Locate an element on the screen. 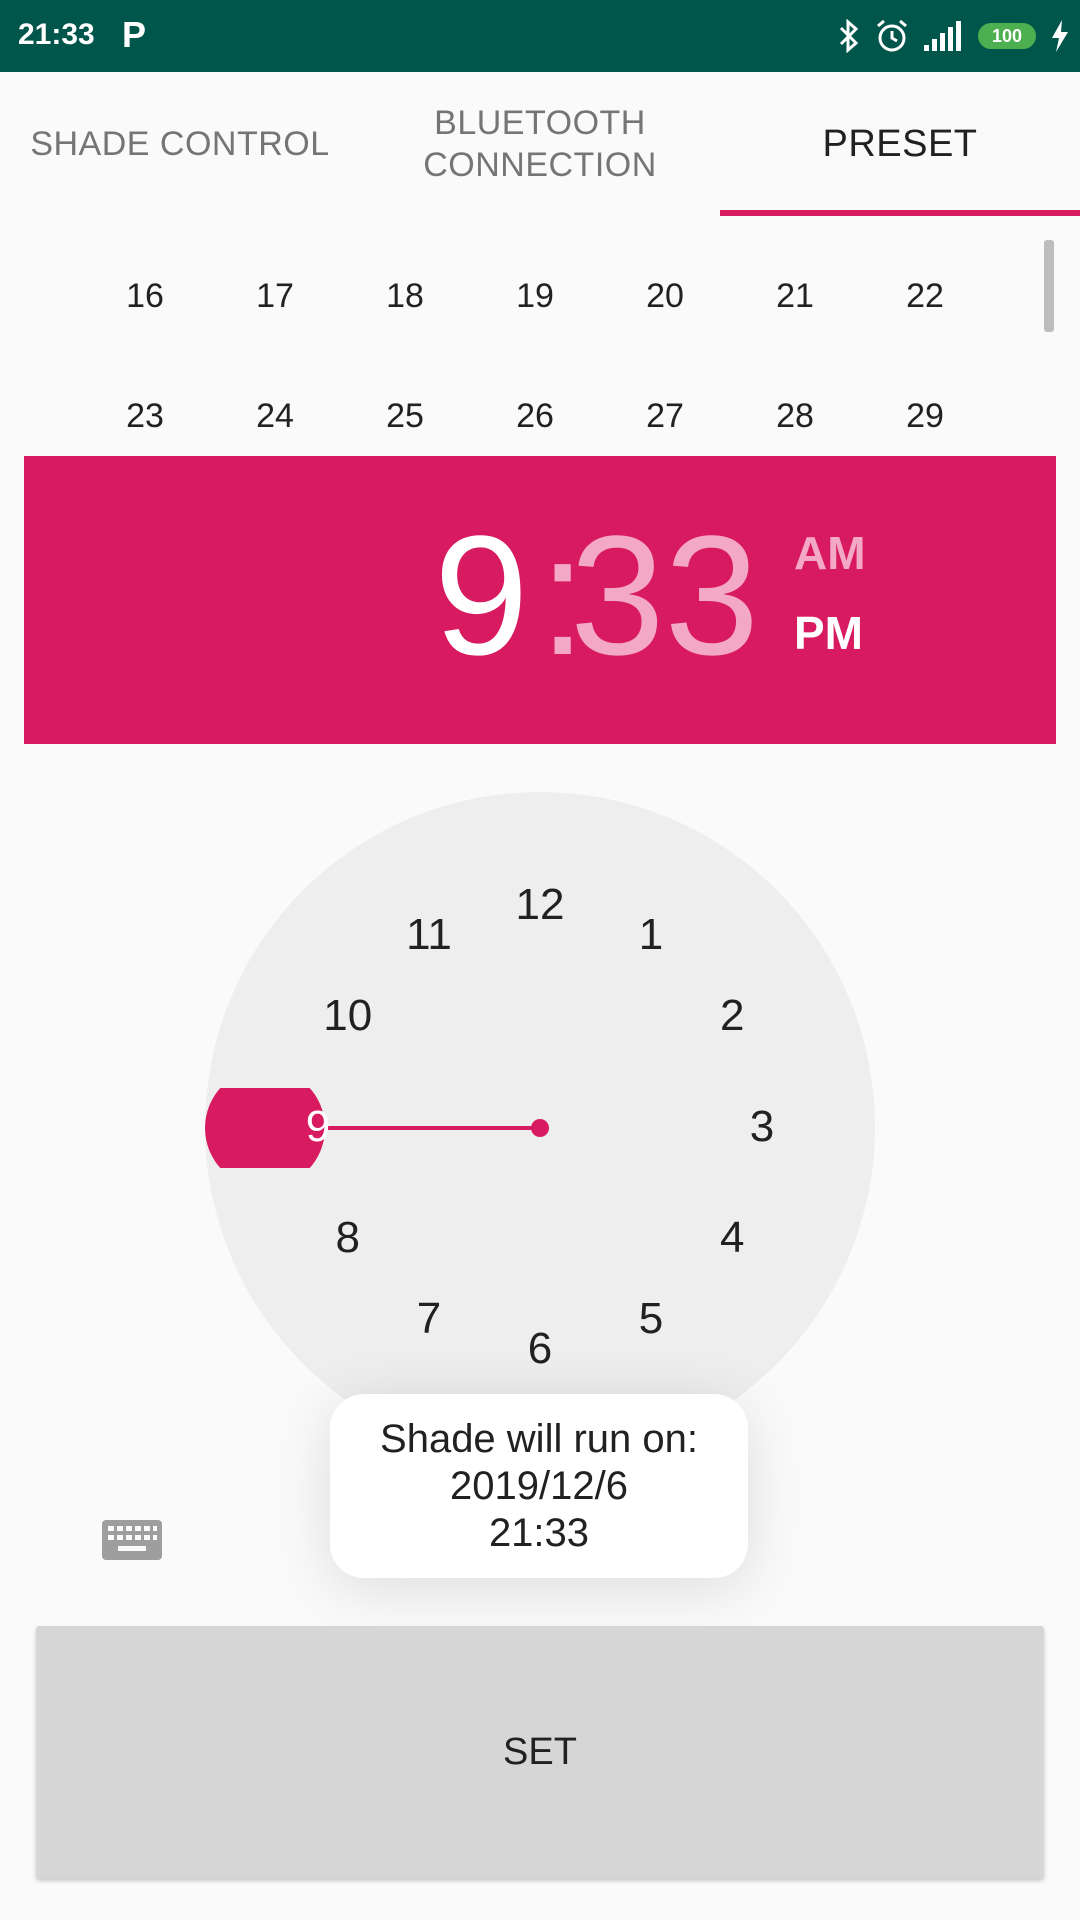  clock-number-6: 6 is located at coordinates (540, 1349).